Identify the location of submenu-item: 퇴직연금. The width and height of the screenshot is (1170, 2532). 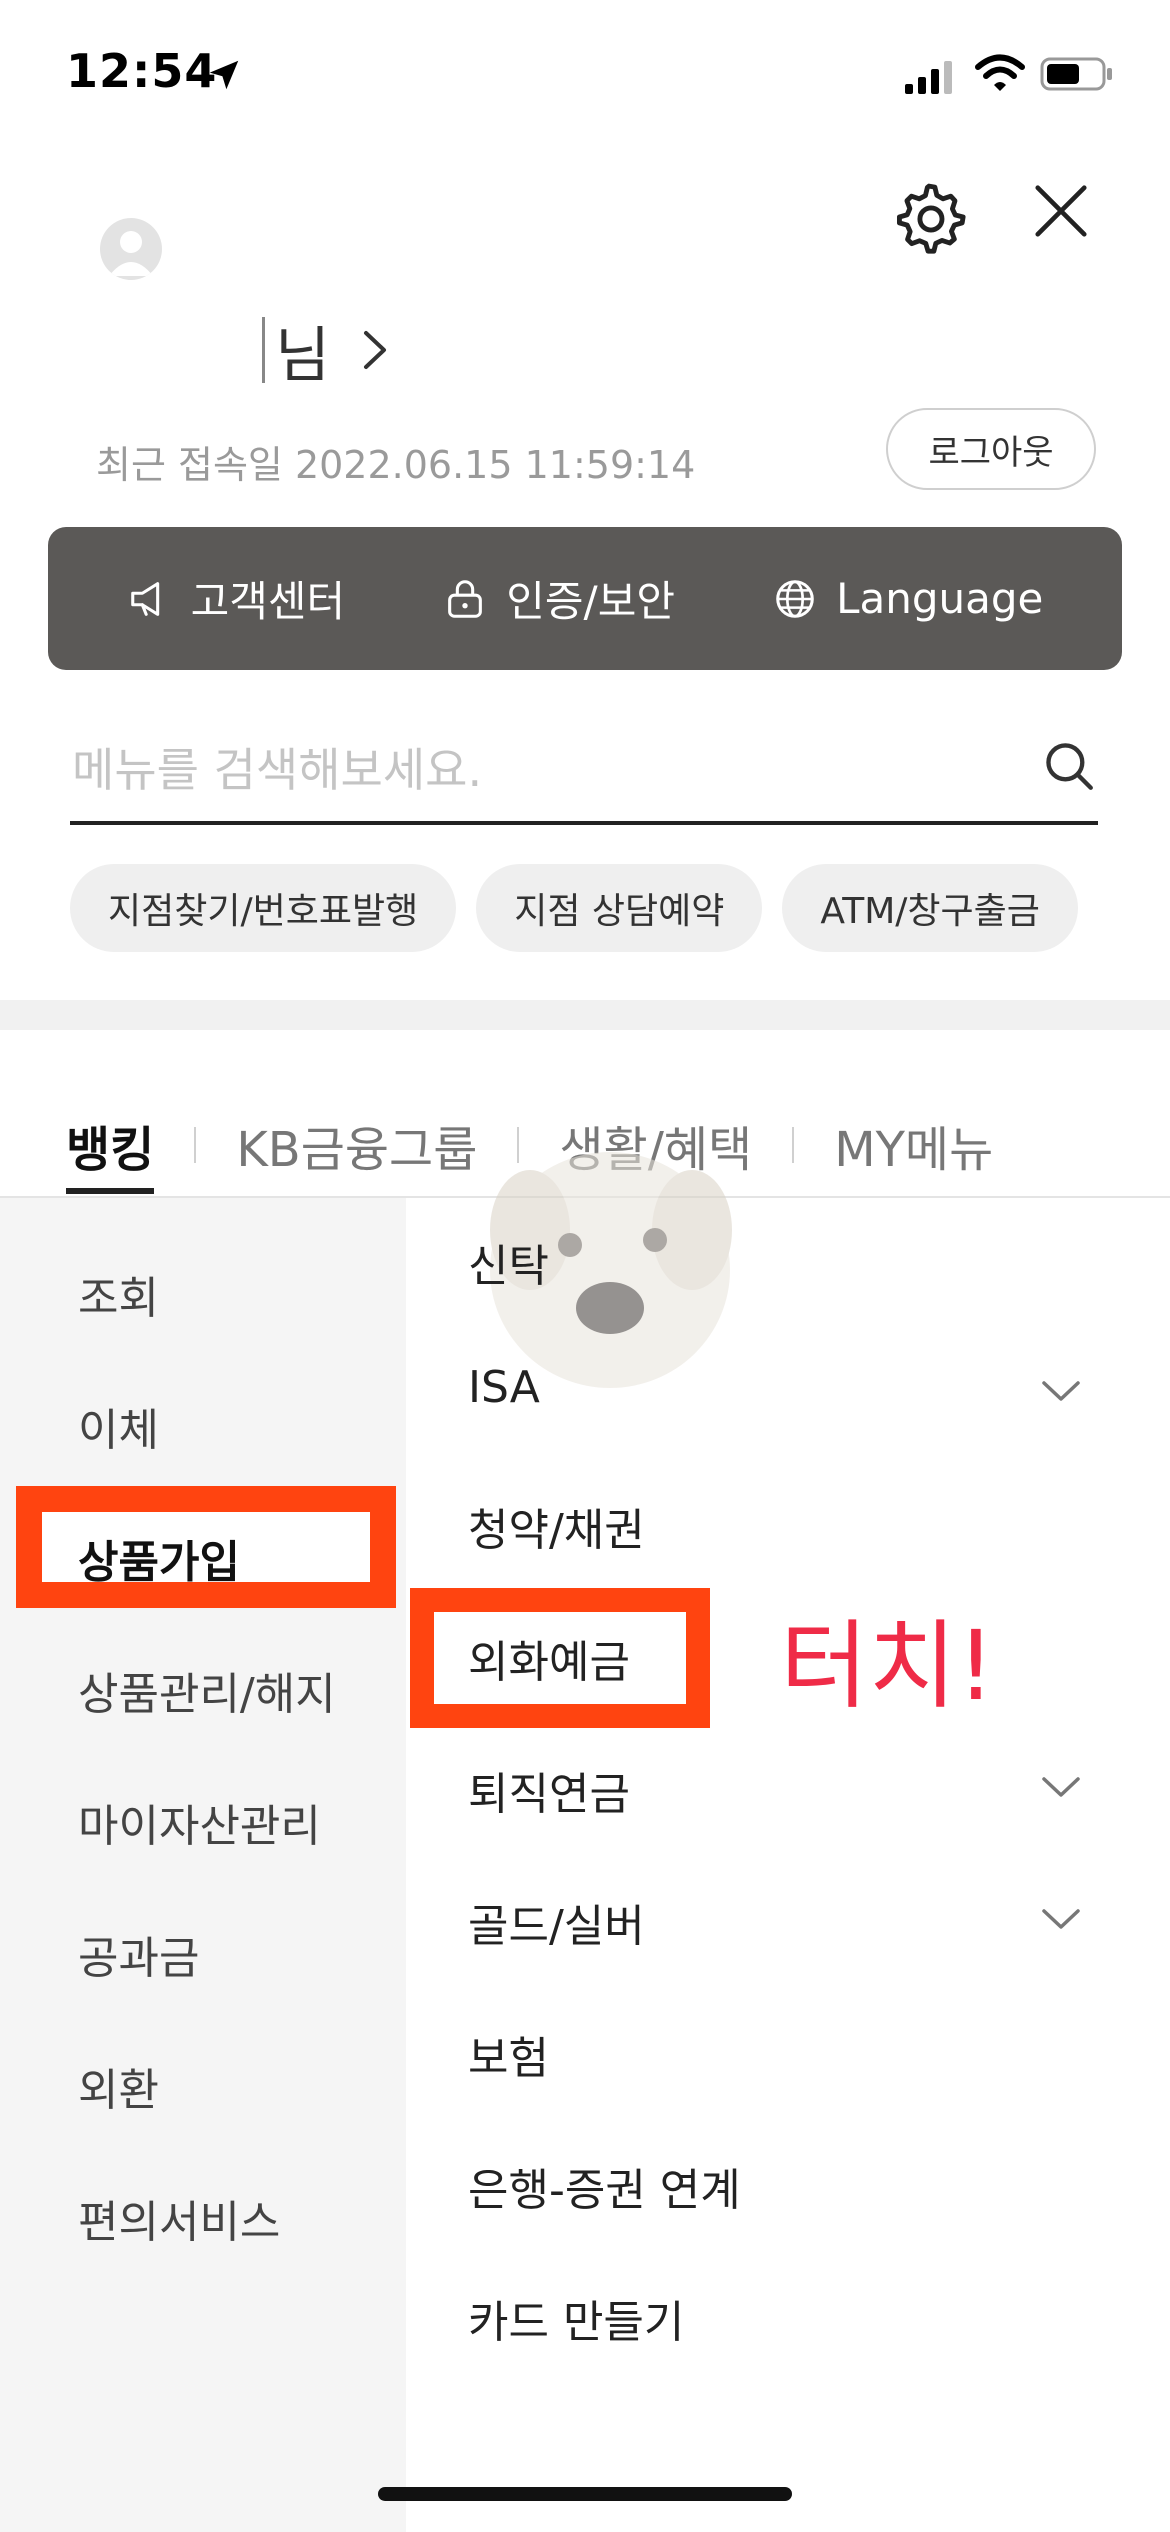
(549, 1790).